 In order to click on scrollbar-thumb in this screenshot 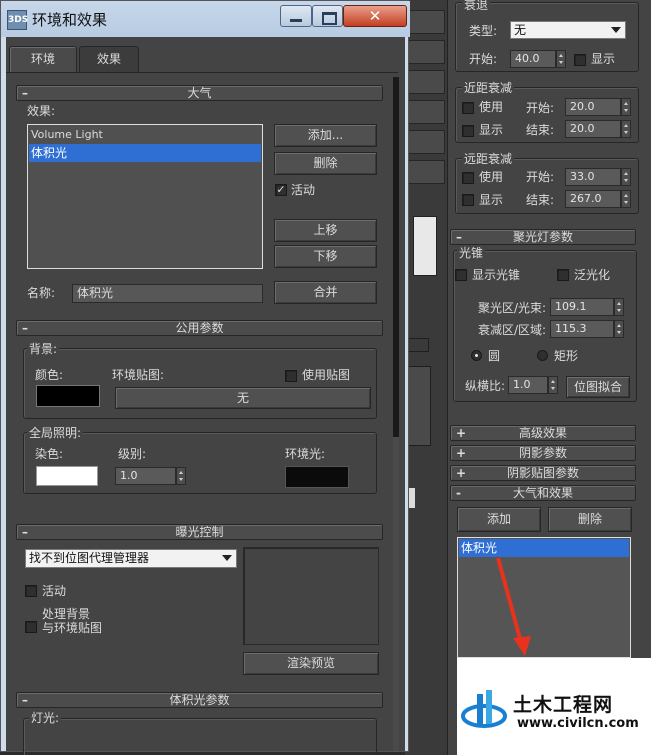, I will do `click(396, 257)`.